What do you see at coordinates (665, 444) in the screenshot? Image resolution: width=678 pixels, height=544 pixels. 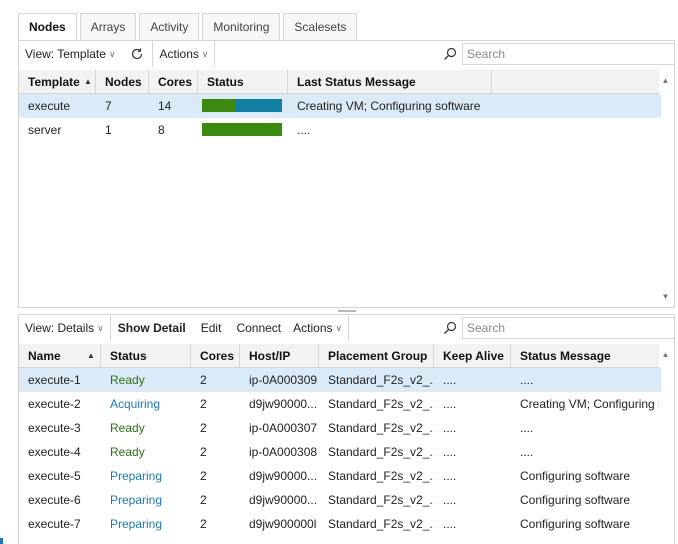 I see `nodes-scrollbar: ▲` at bounding box center [665, 444].